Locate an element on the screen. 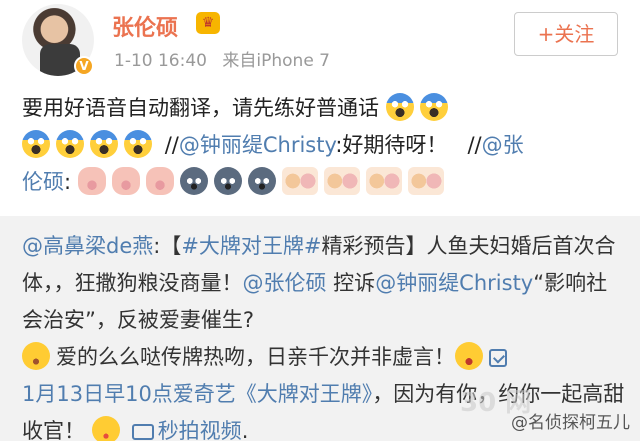 The height and width of the screenshot is (441, 640). mention-link: 伦硕 is located at coordinates (43, 182).